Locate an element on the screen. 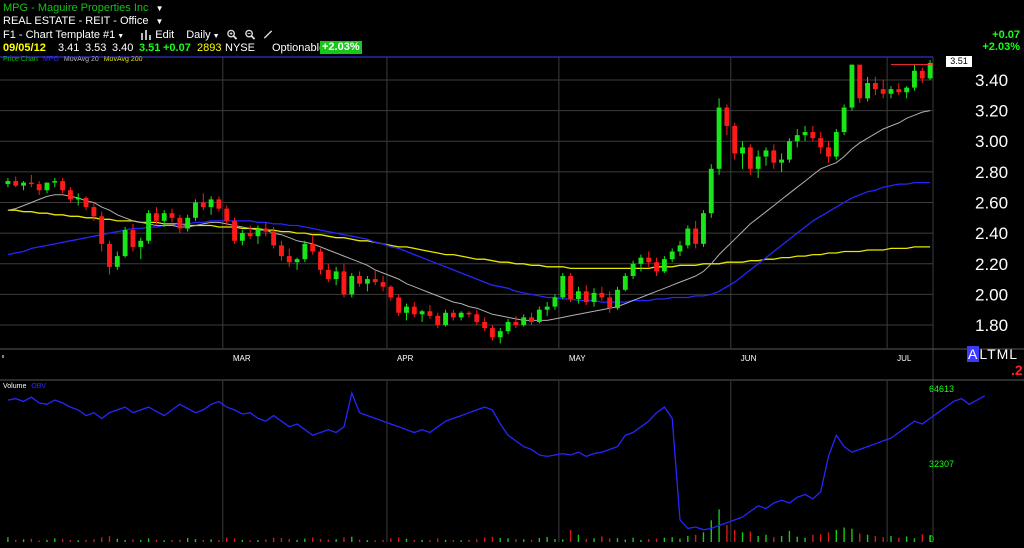  chart-mode-indicator: ALTML is located at coordinates (992, 354).